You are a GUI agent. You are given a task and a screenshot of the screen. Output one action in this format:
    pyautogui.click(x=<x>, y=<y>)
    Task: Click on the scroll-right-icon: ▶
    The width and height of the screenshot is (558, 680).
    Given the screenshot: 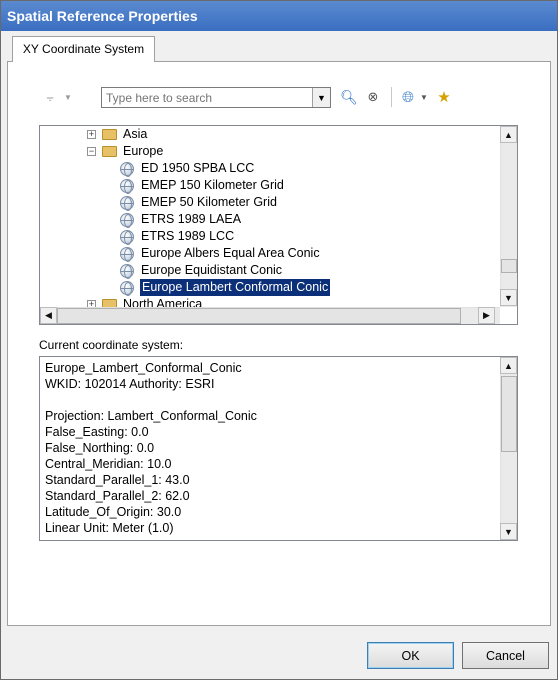 What is the action you would take?
    pyautogui.click(x=486, y=315)
    